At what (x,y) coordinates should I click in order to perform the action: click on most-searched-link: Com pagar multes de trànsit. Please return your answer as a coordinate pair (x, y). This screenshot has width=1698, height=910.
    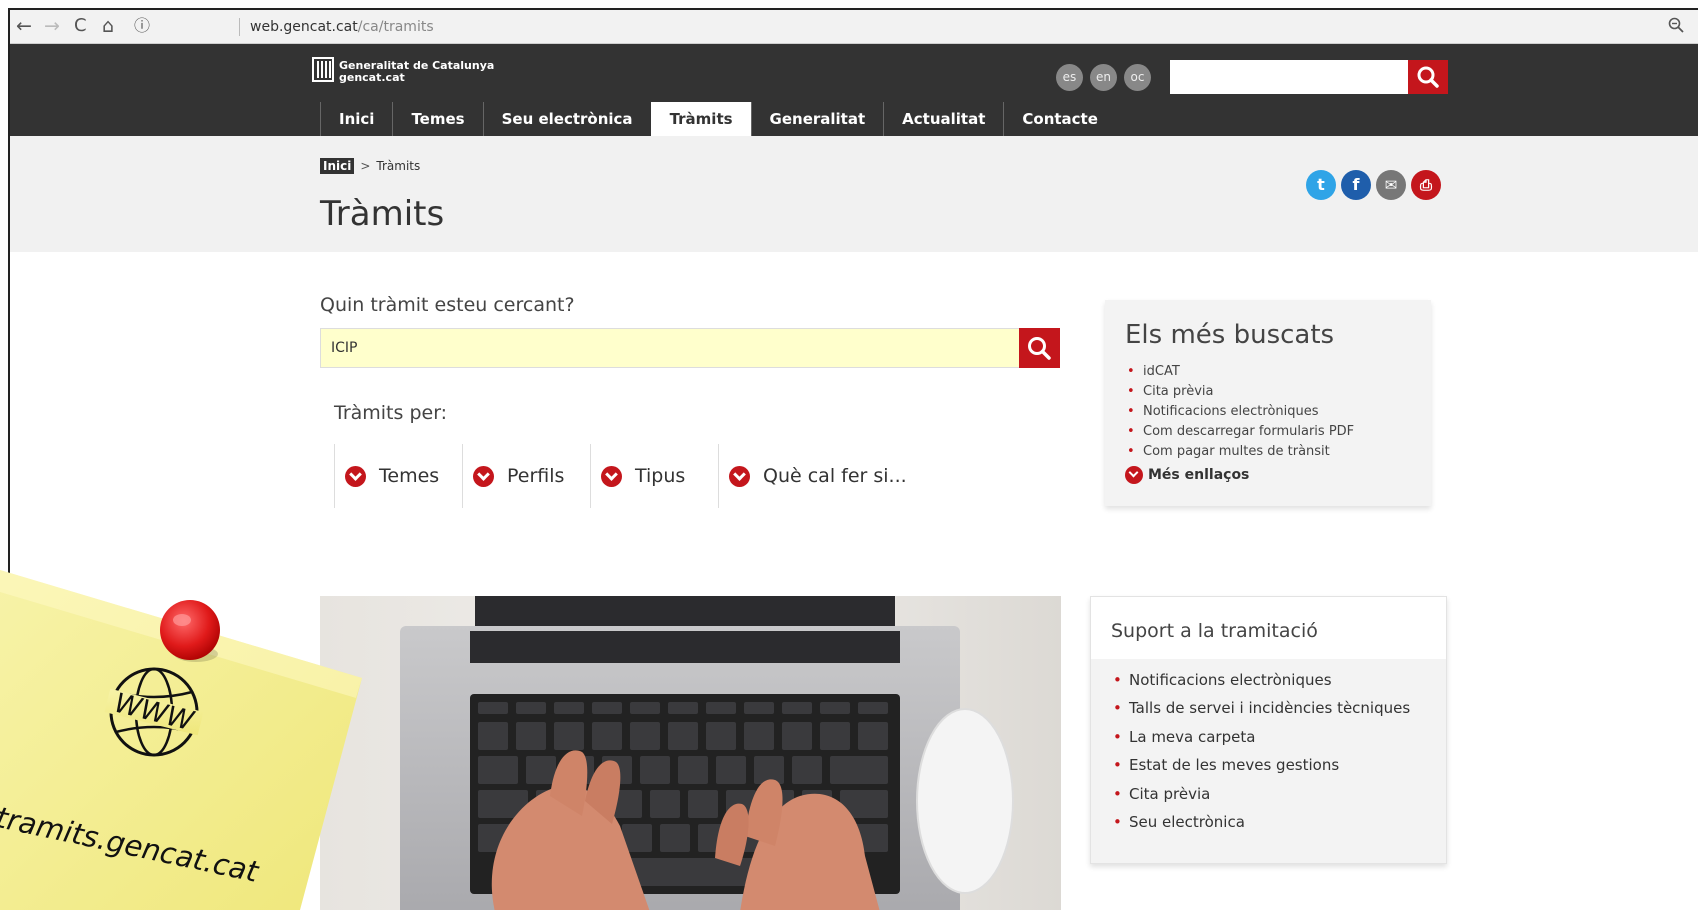
    Looking at the image, I should click on (1228, 451).